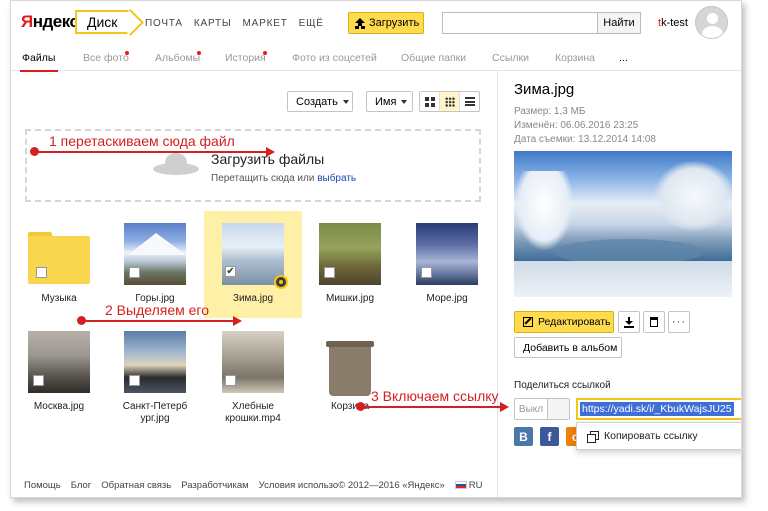  I want to click on logo-first-letter: Я, so click(27, 21).